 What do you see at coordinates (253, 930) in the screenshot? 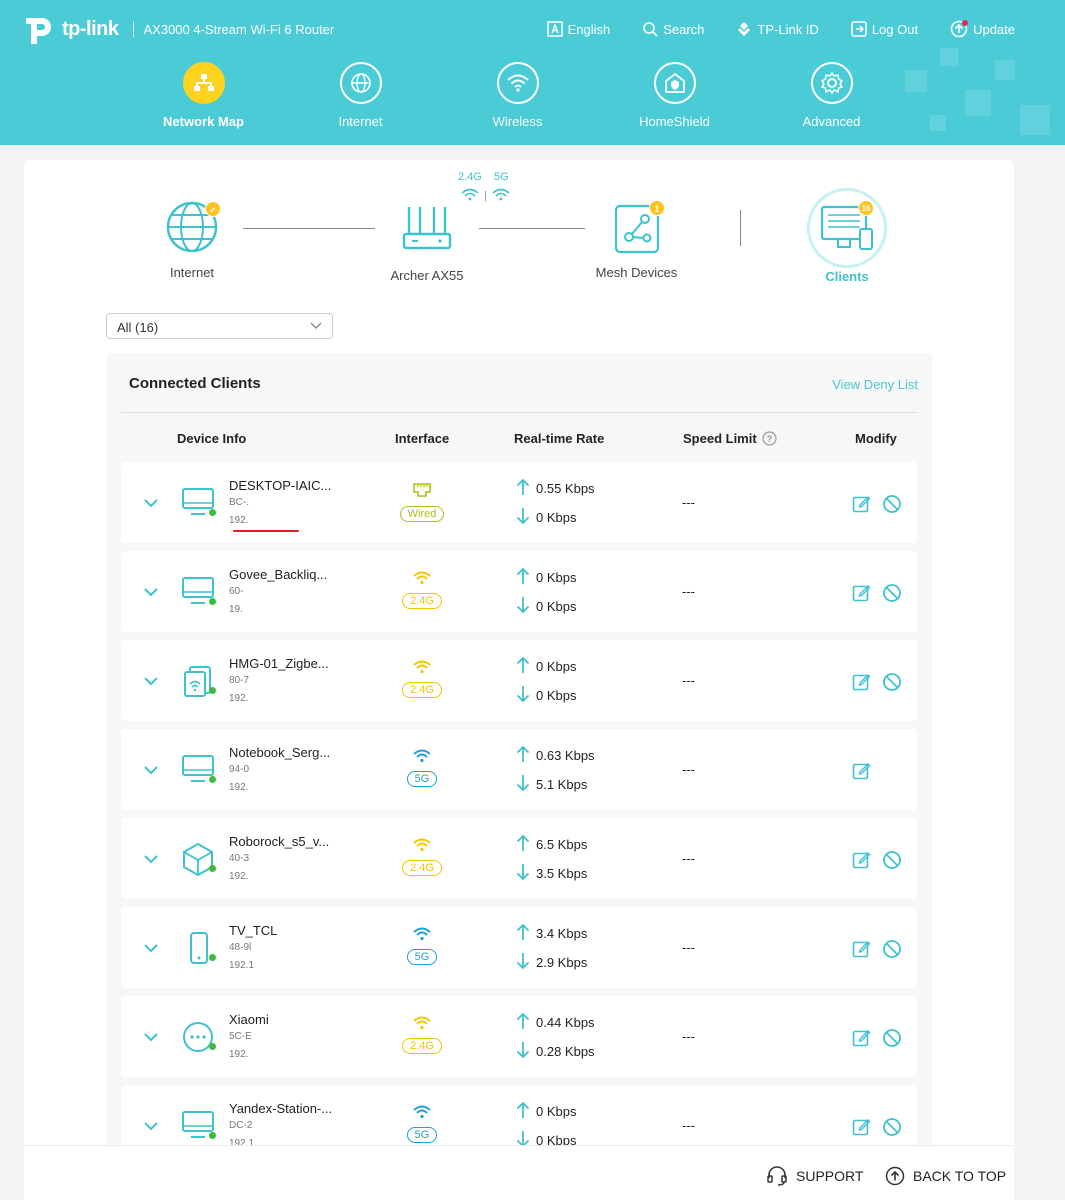
I see `device-name: TV_TCL` at bounding box center [253, 930].